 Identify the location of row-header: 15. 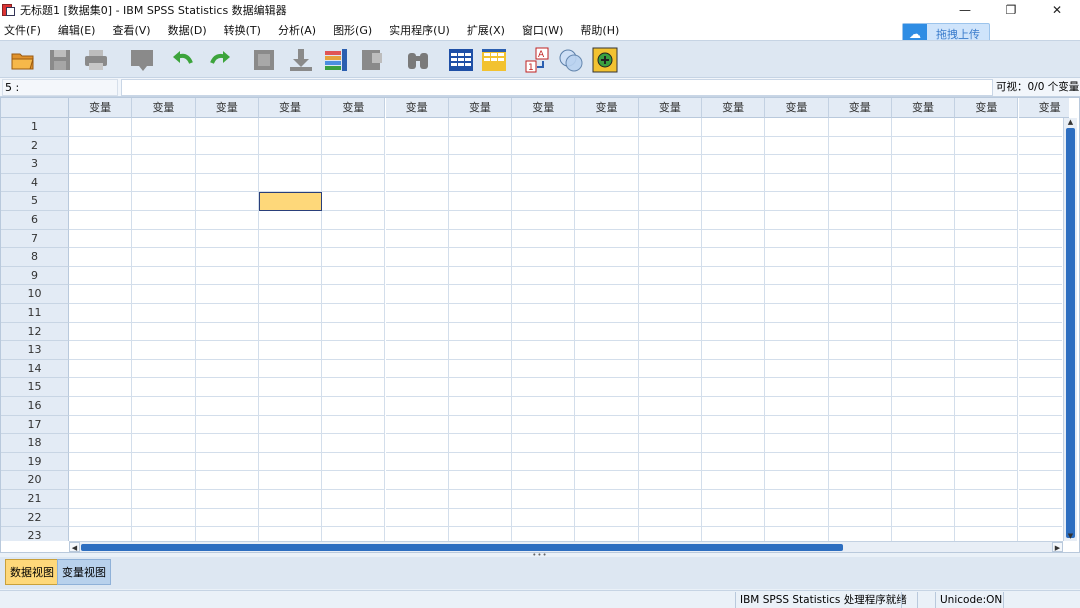
(35, 387).